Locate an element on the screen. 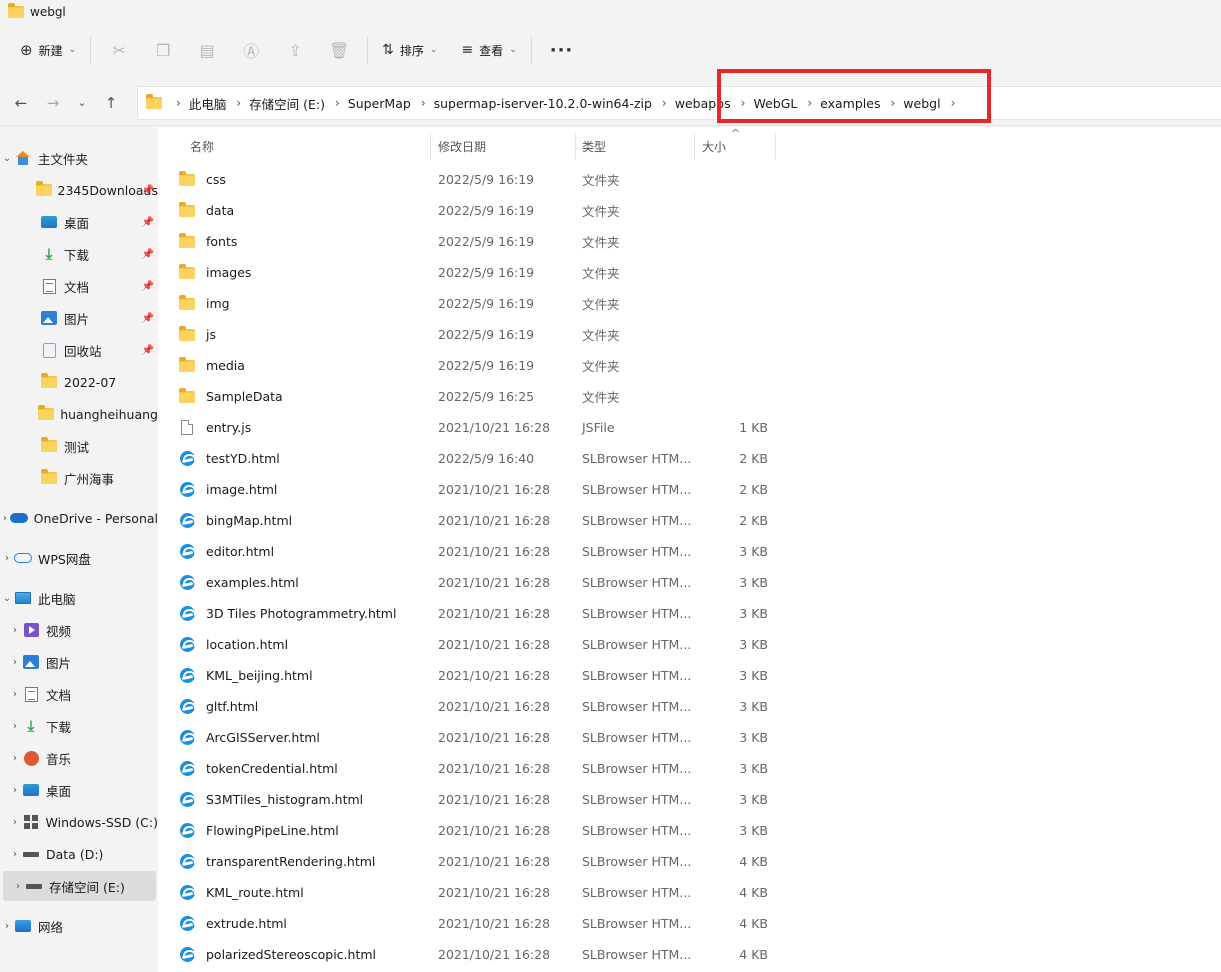 This screenshot has width=1221, height=972. column-header-date: 修改日期 is located at coordinates (462, 146).